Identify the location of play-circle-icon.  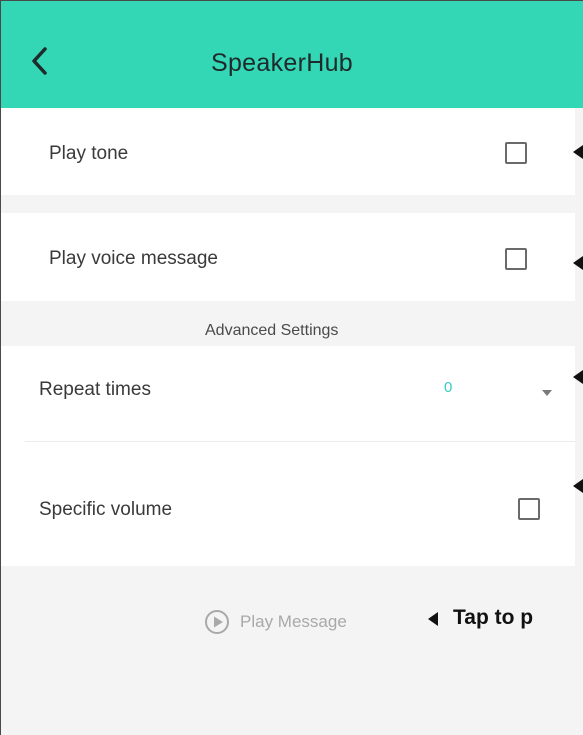
(217, 622).